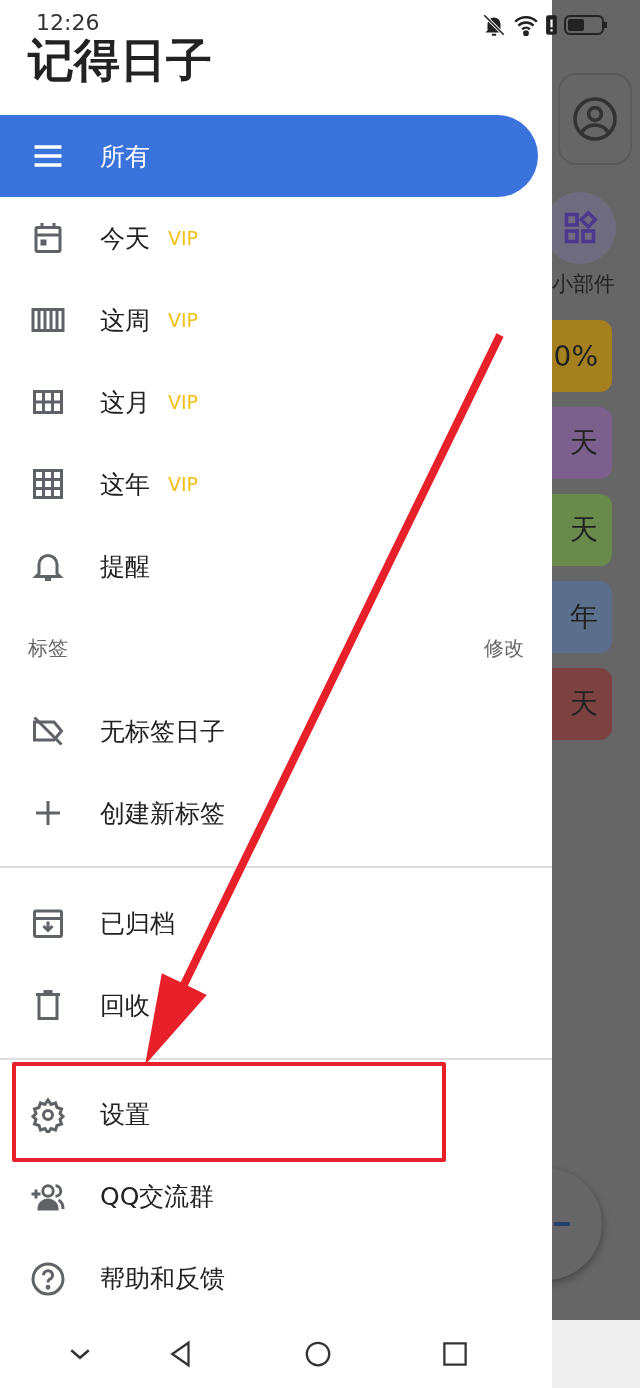 This screenshot has height=1388, width=640. I want to click on drawer-item: 提醒, so click(269, 566).